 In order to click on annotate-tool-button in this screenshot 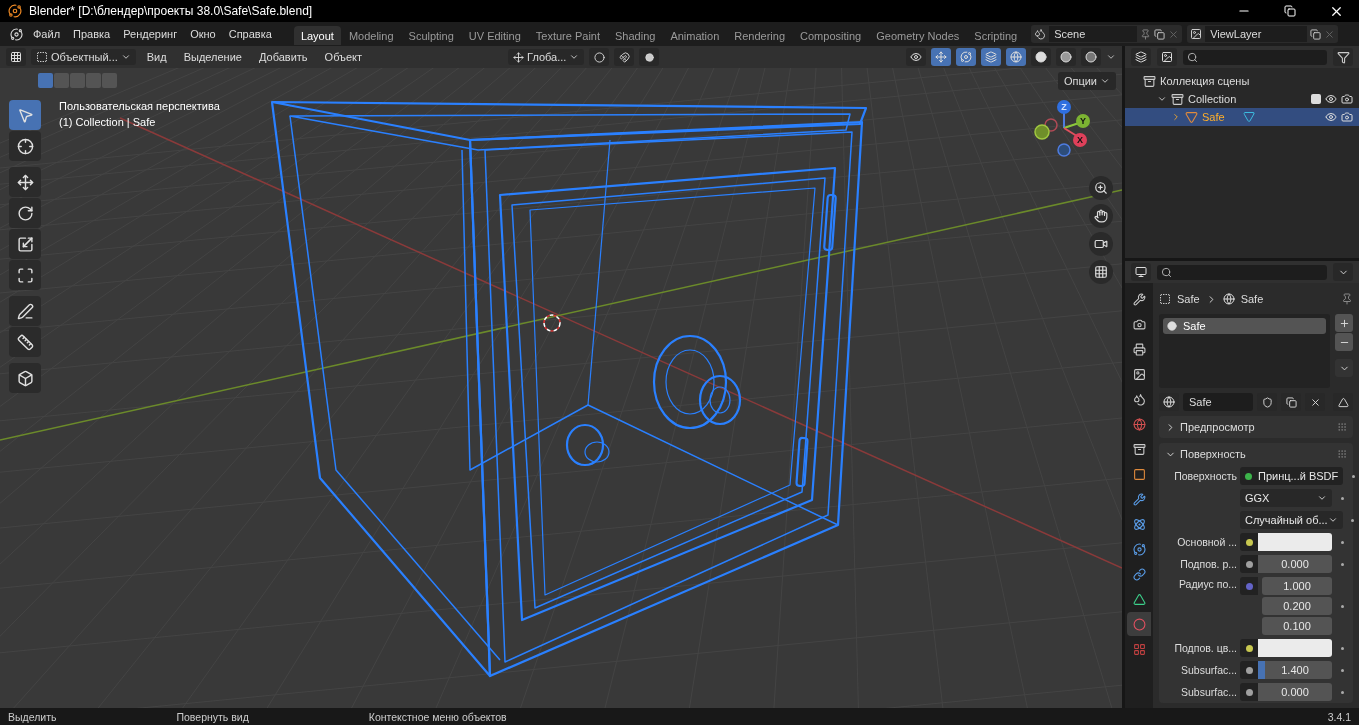, I will do `click(25, 311)`.